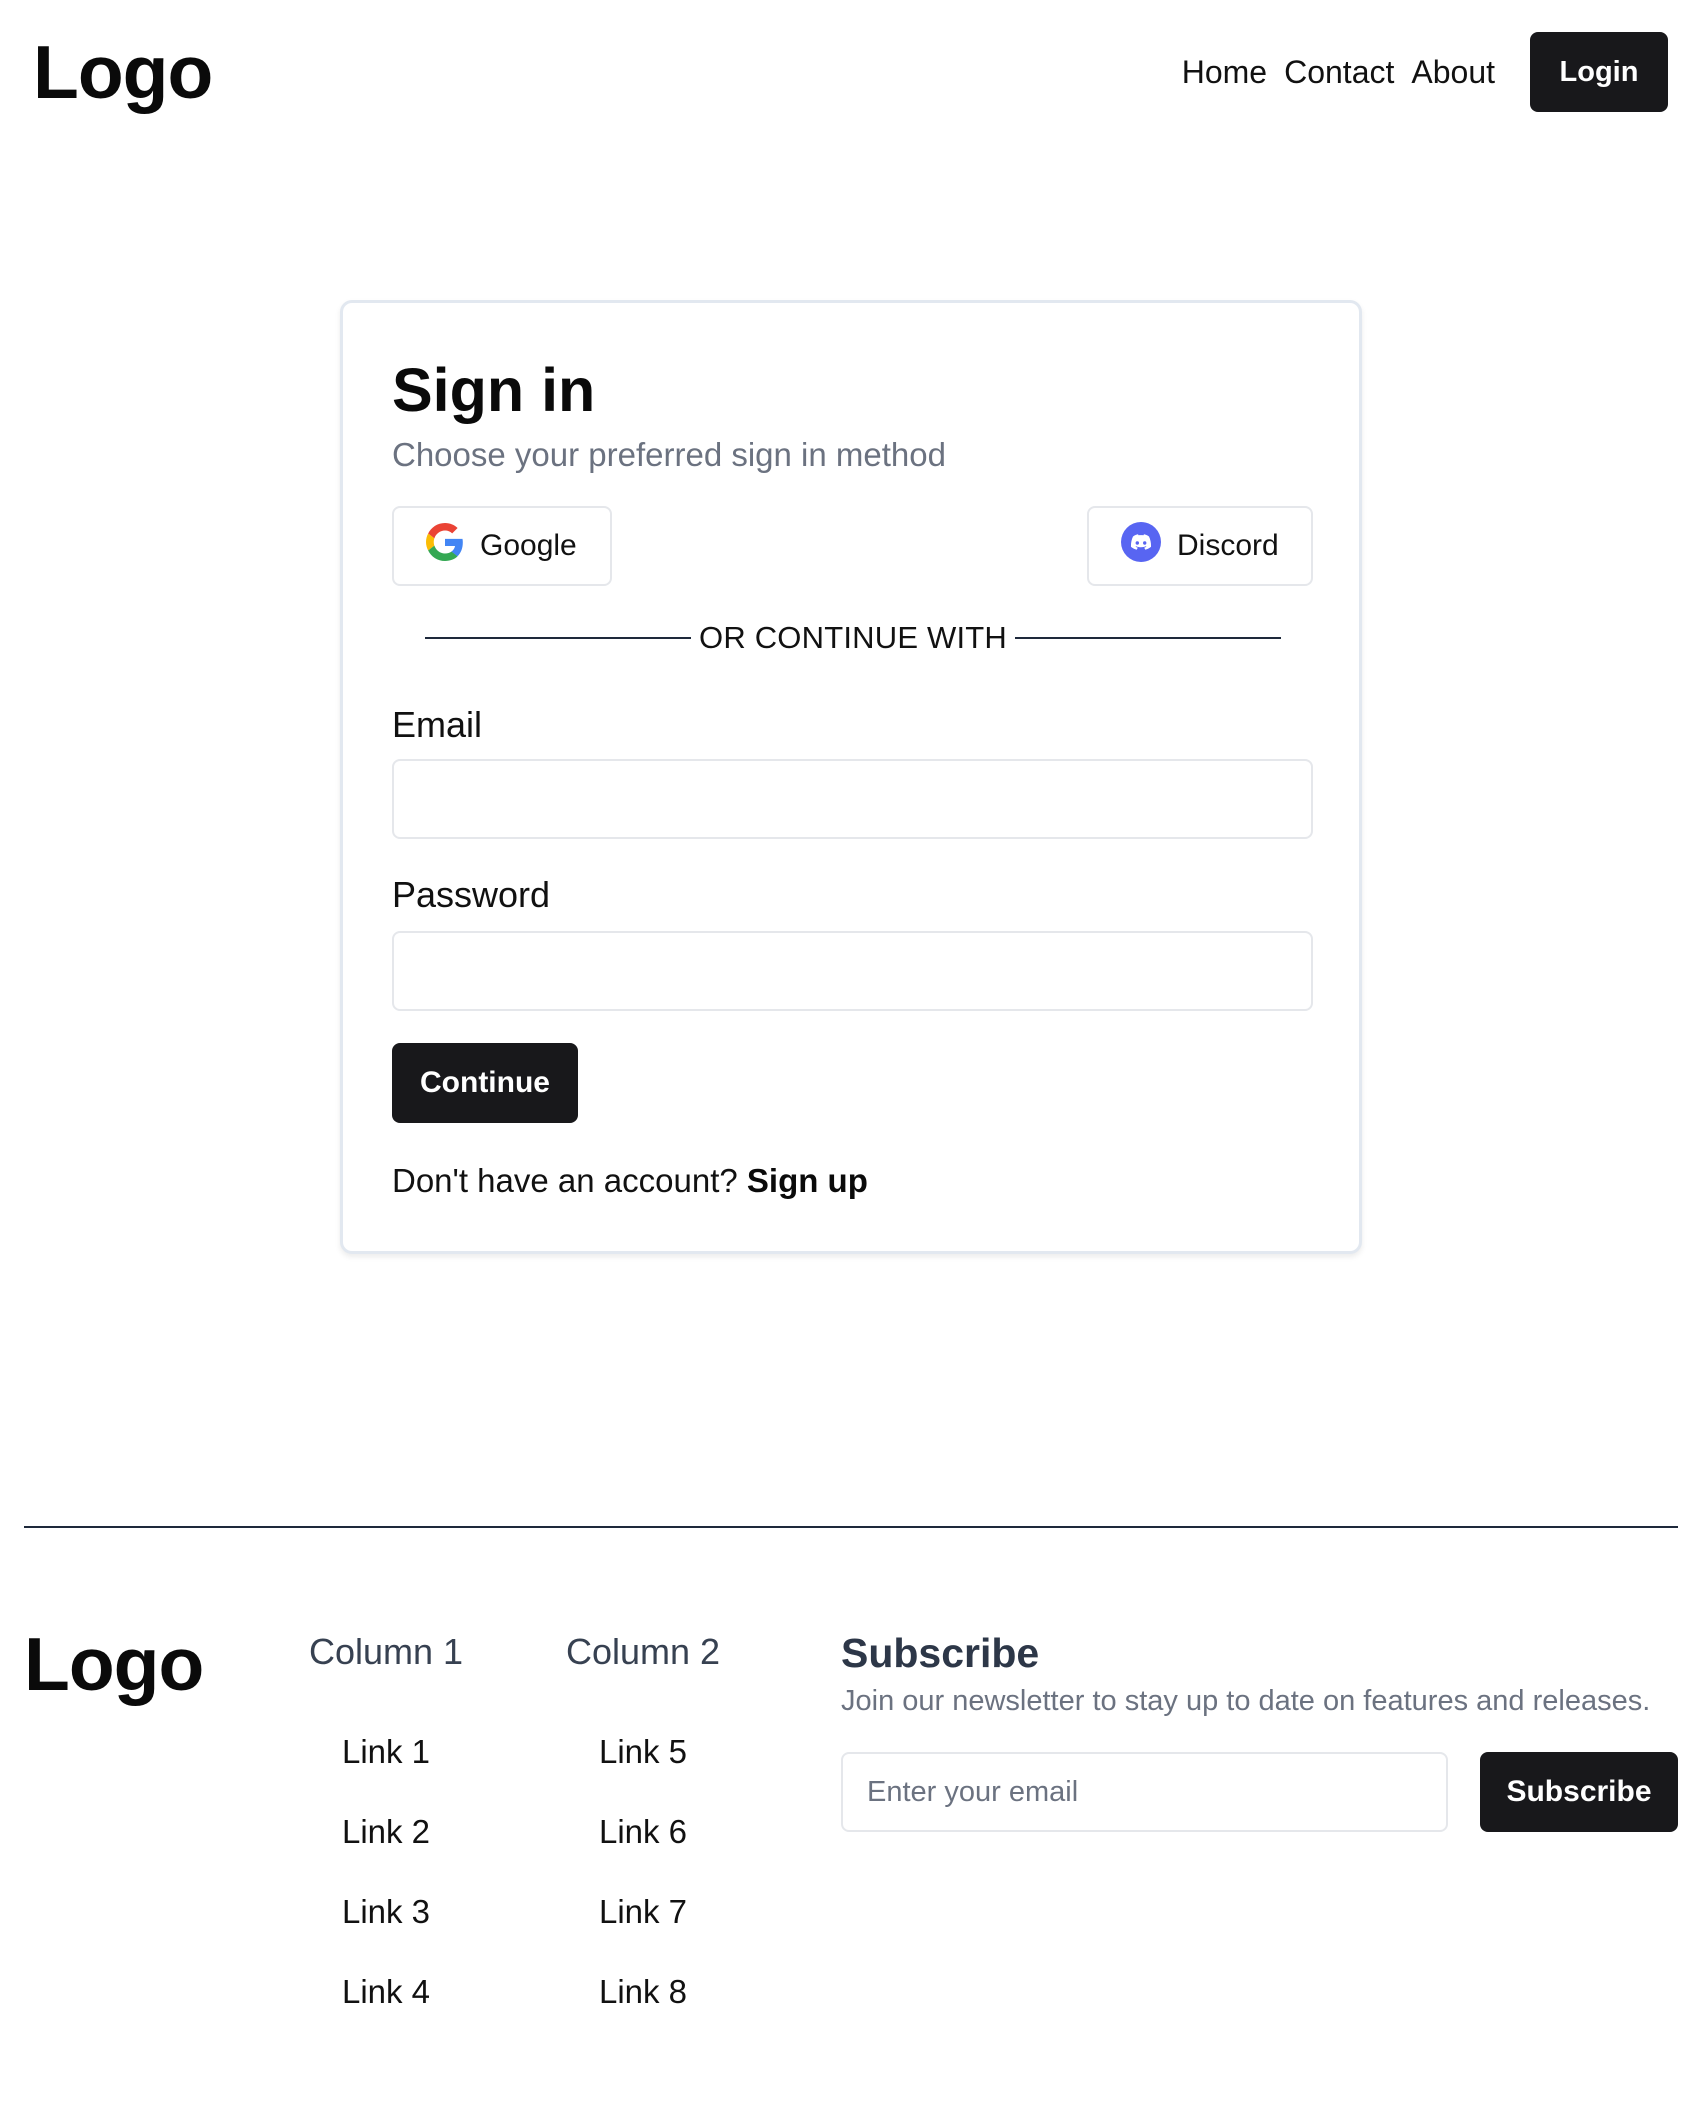 Image resolution: width=1700 pixels, height=2102 pixels. I want to click on newsletter-email-input, so click(1144, 1792).